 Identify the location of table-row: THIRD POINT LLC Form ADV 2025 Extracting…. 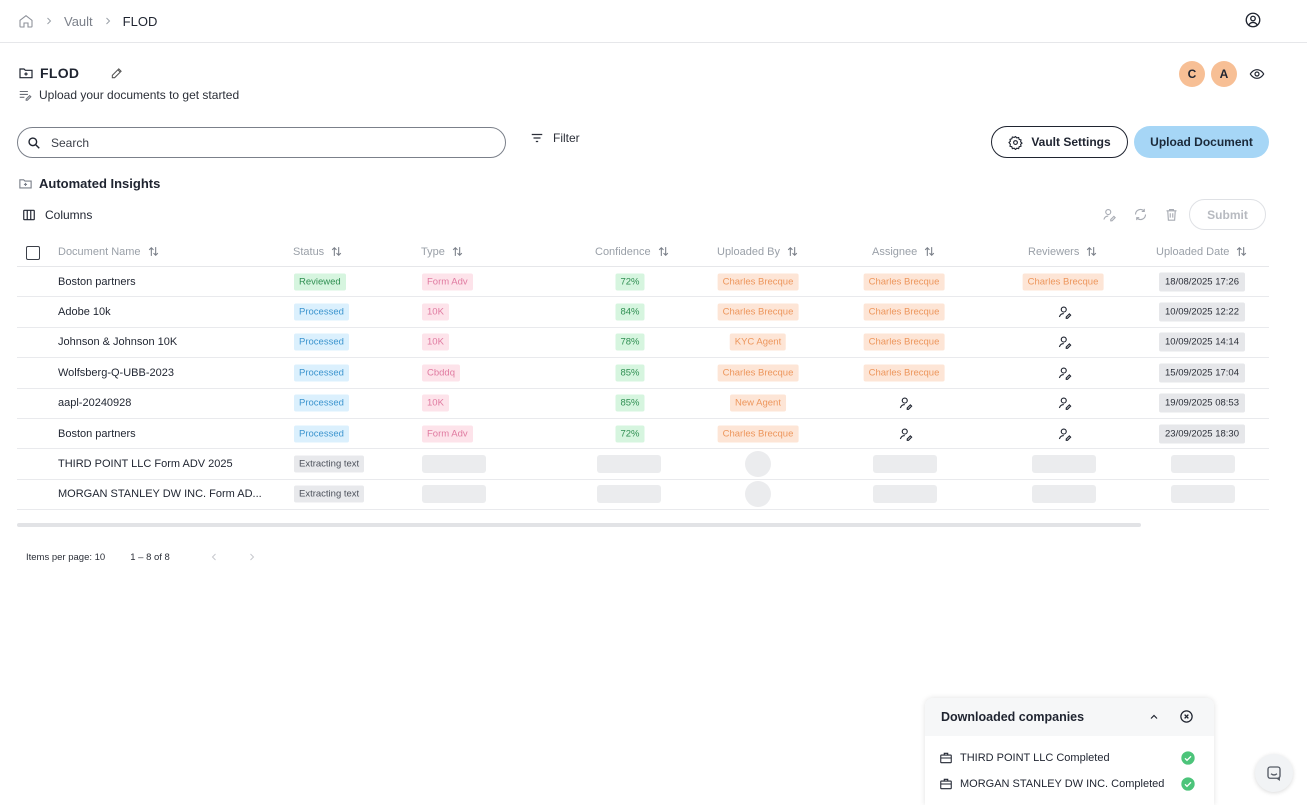
(643, 464).